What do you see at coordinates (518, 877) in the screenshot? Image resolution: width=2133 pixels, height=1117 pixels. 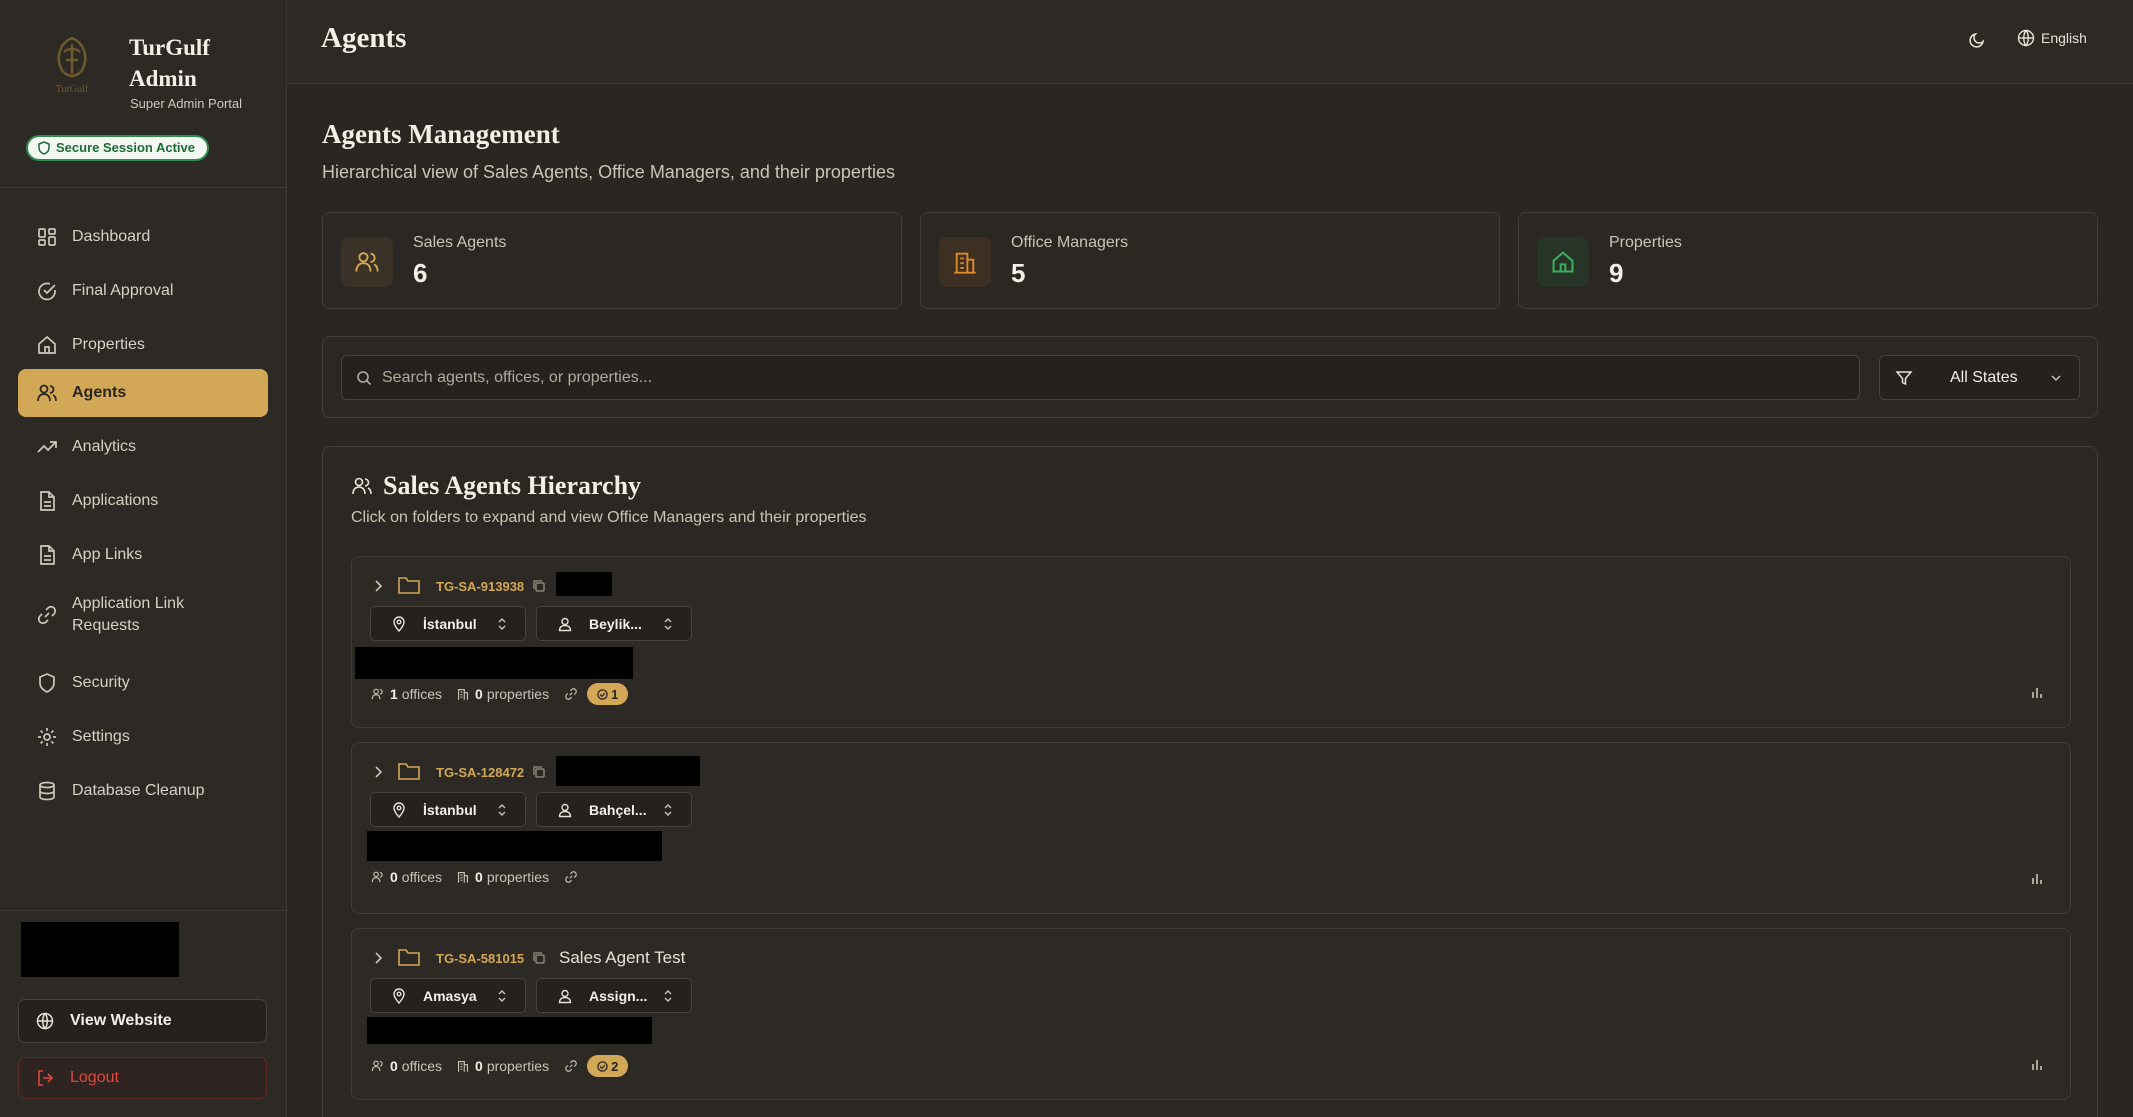 I see `properties-label: properties` at bounding box center [518, 877].